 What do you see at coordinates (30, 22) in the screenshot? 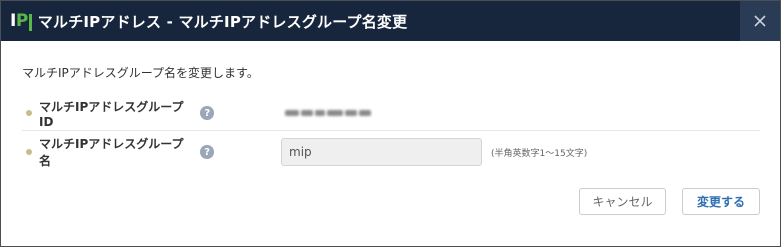
I see `logo-accent-bar` at bounding box center [30, 22].